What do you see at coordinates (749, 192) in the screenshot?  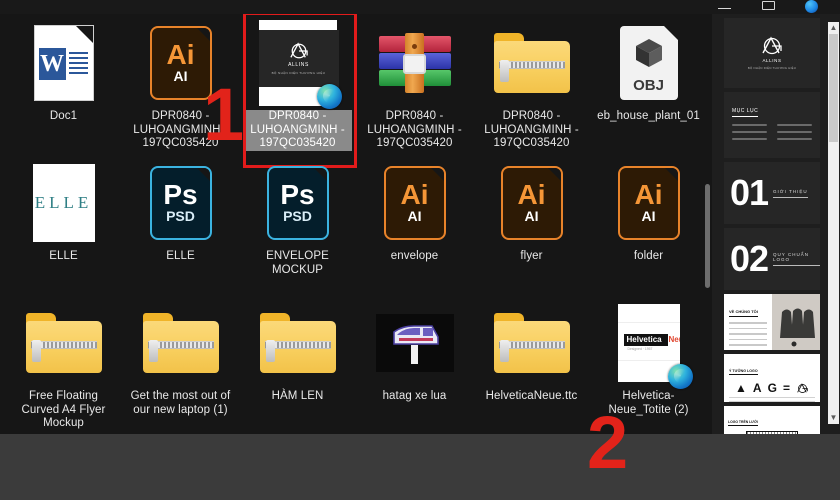 I see `preview-section-number: 01` at bounding box center [749, 192].